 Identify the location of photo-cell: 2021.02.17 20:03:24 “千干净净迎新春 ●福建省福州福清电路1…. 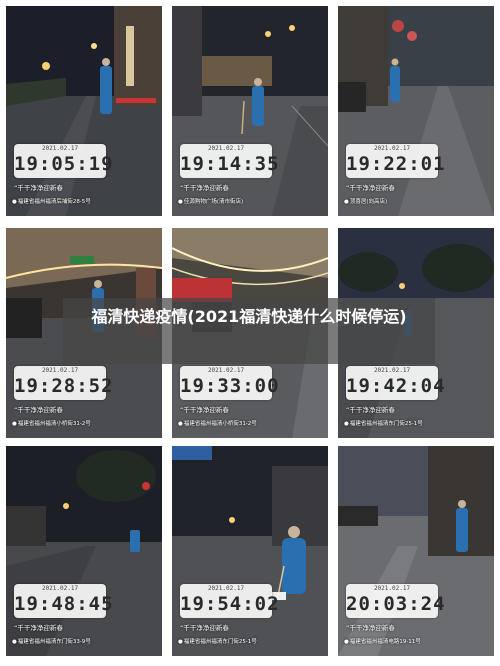
(416, 551).